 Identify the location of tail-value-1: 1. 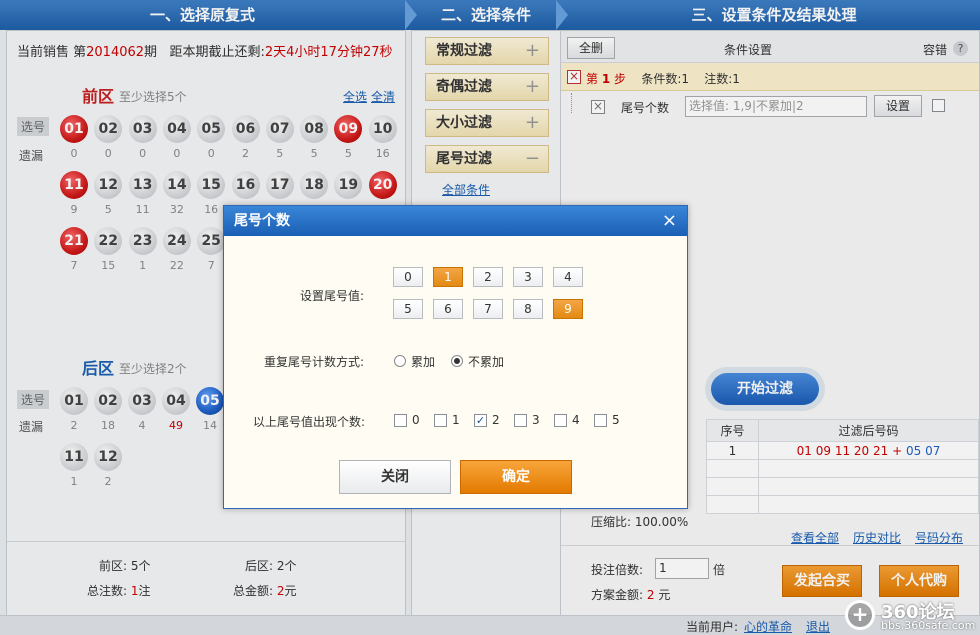
(448, 277).